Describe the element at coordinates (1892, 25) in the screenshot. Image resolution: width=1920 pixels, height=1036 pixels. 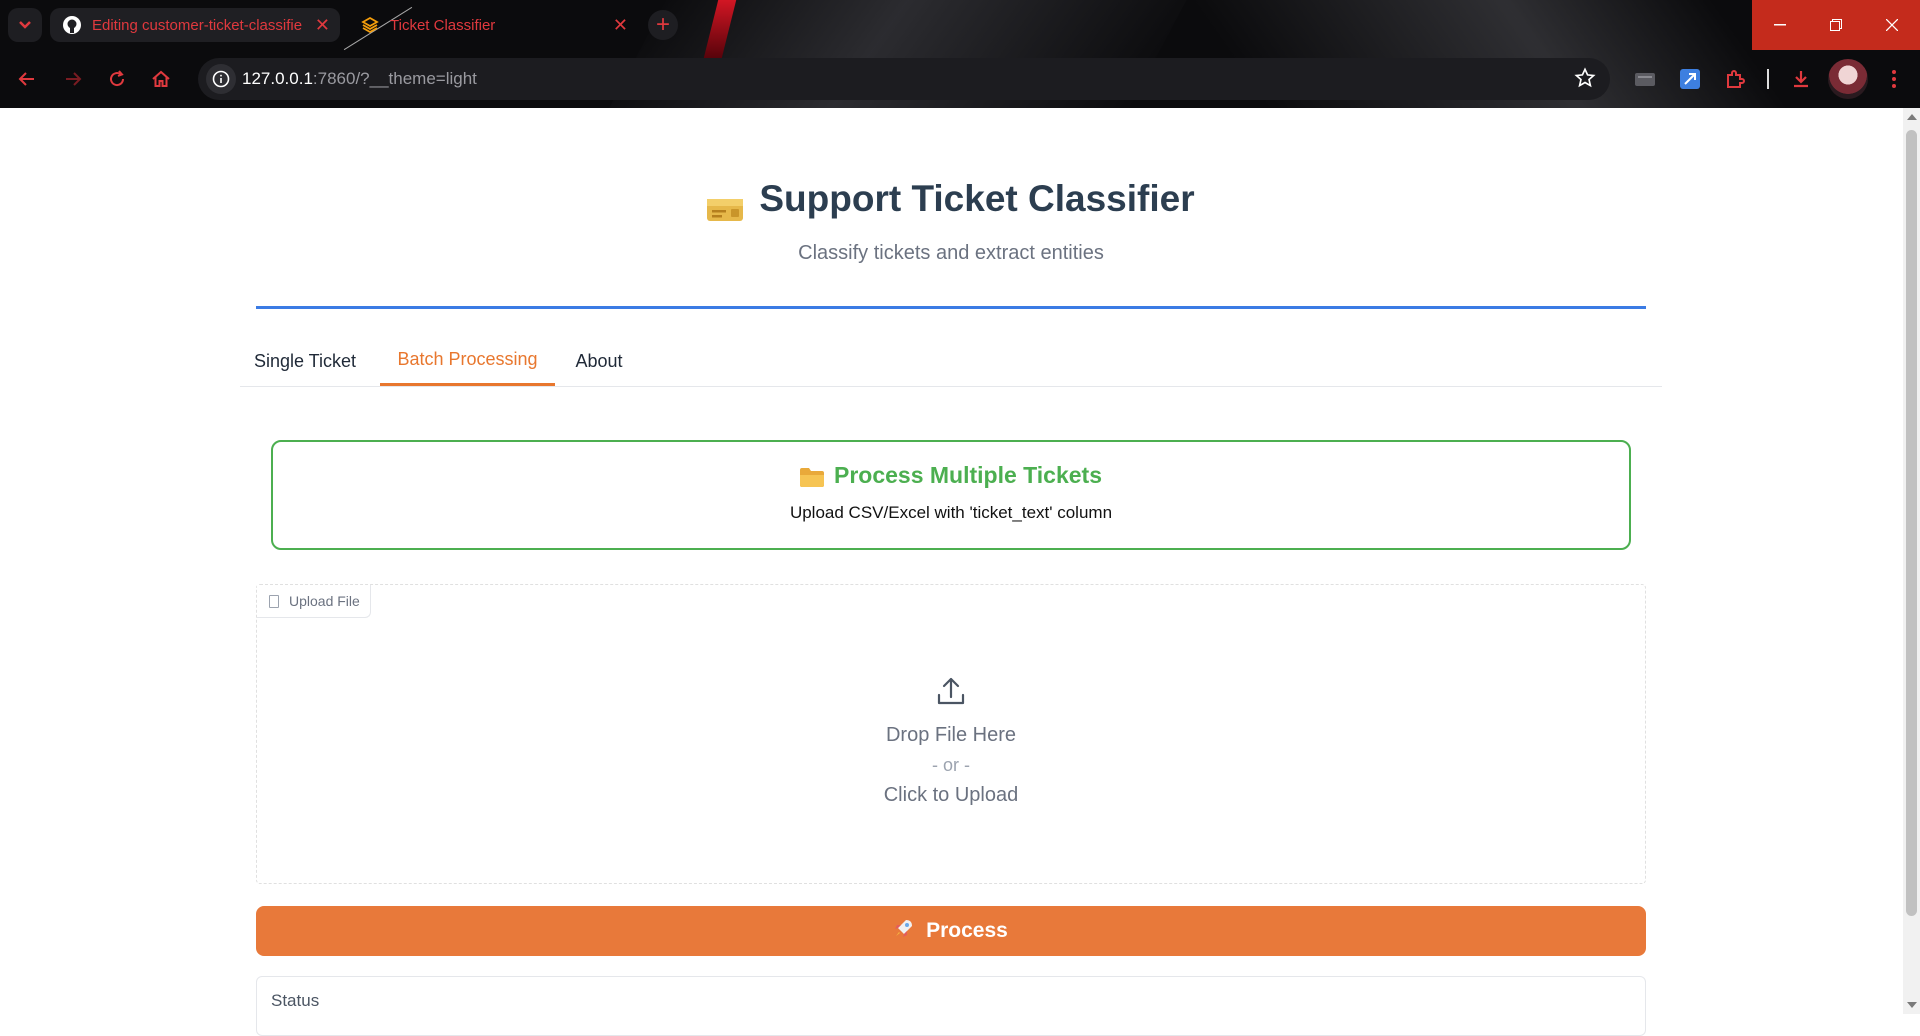
I see `close-window-icon` at that location.